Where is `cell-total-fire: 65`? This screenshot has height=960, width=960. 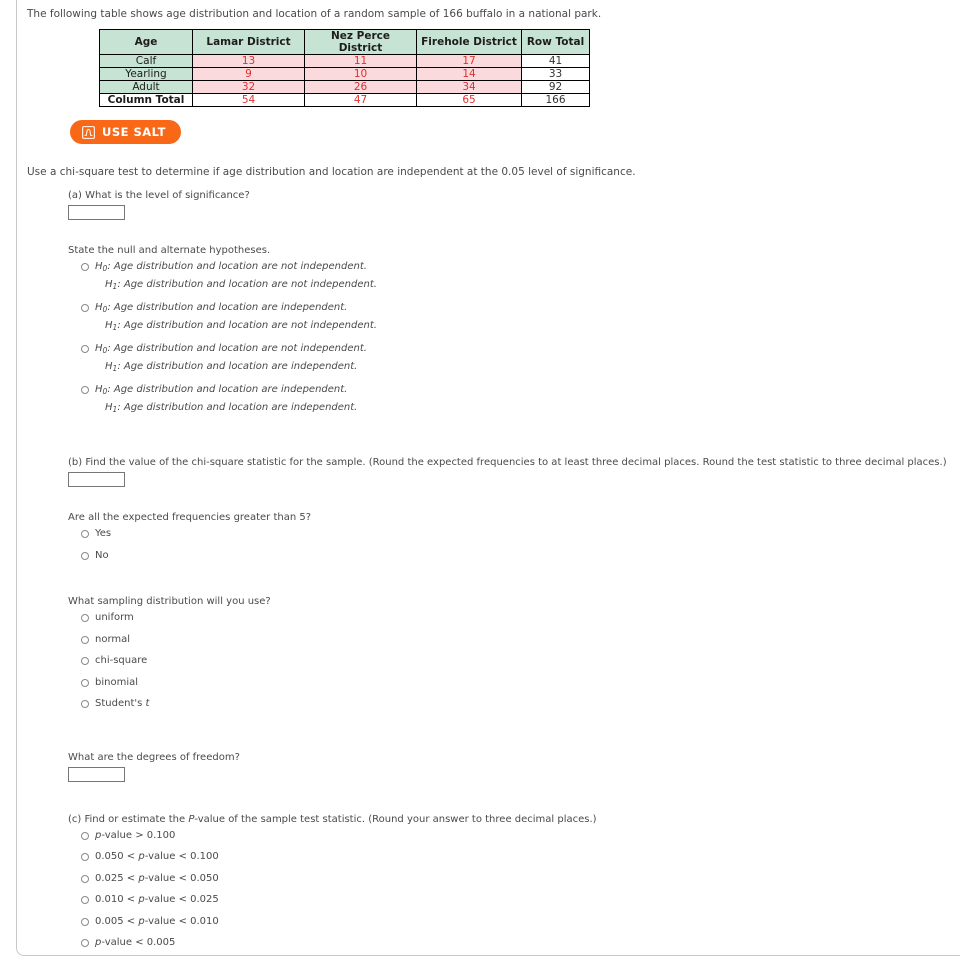 cell-total-fire: 65 is located at coordinates (469, 100).